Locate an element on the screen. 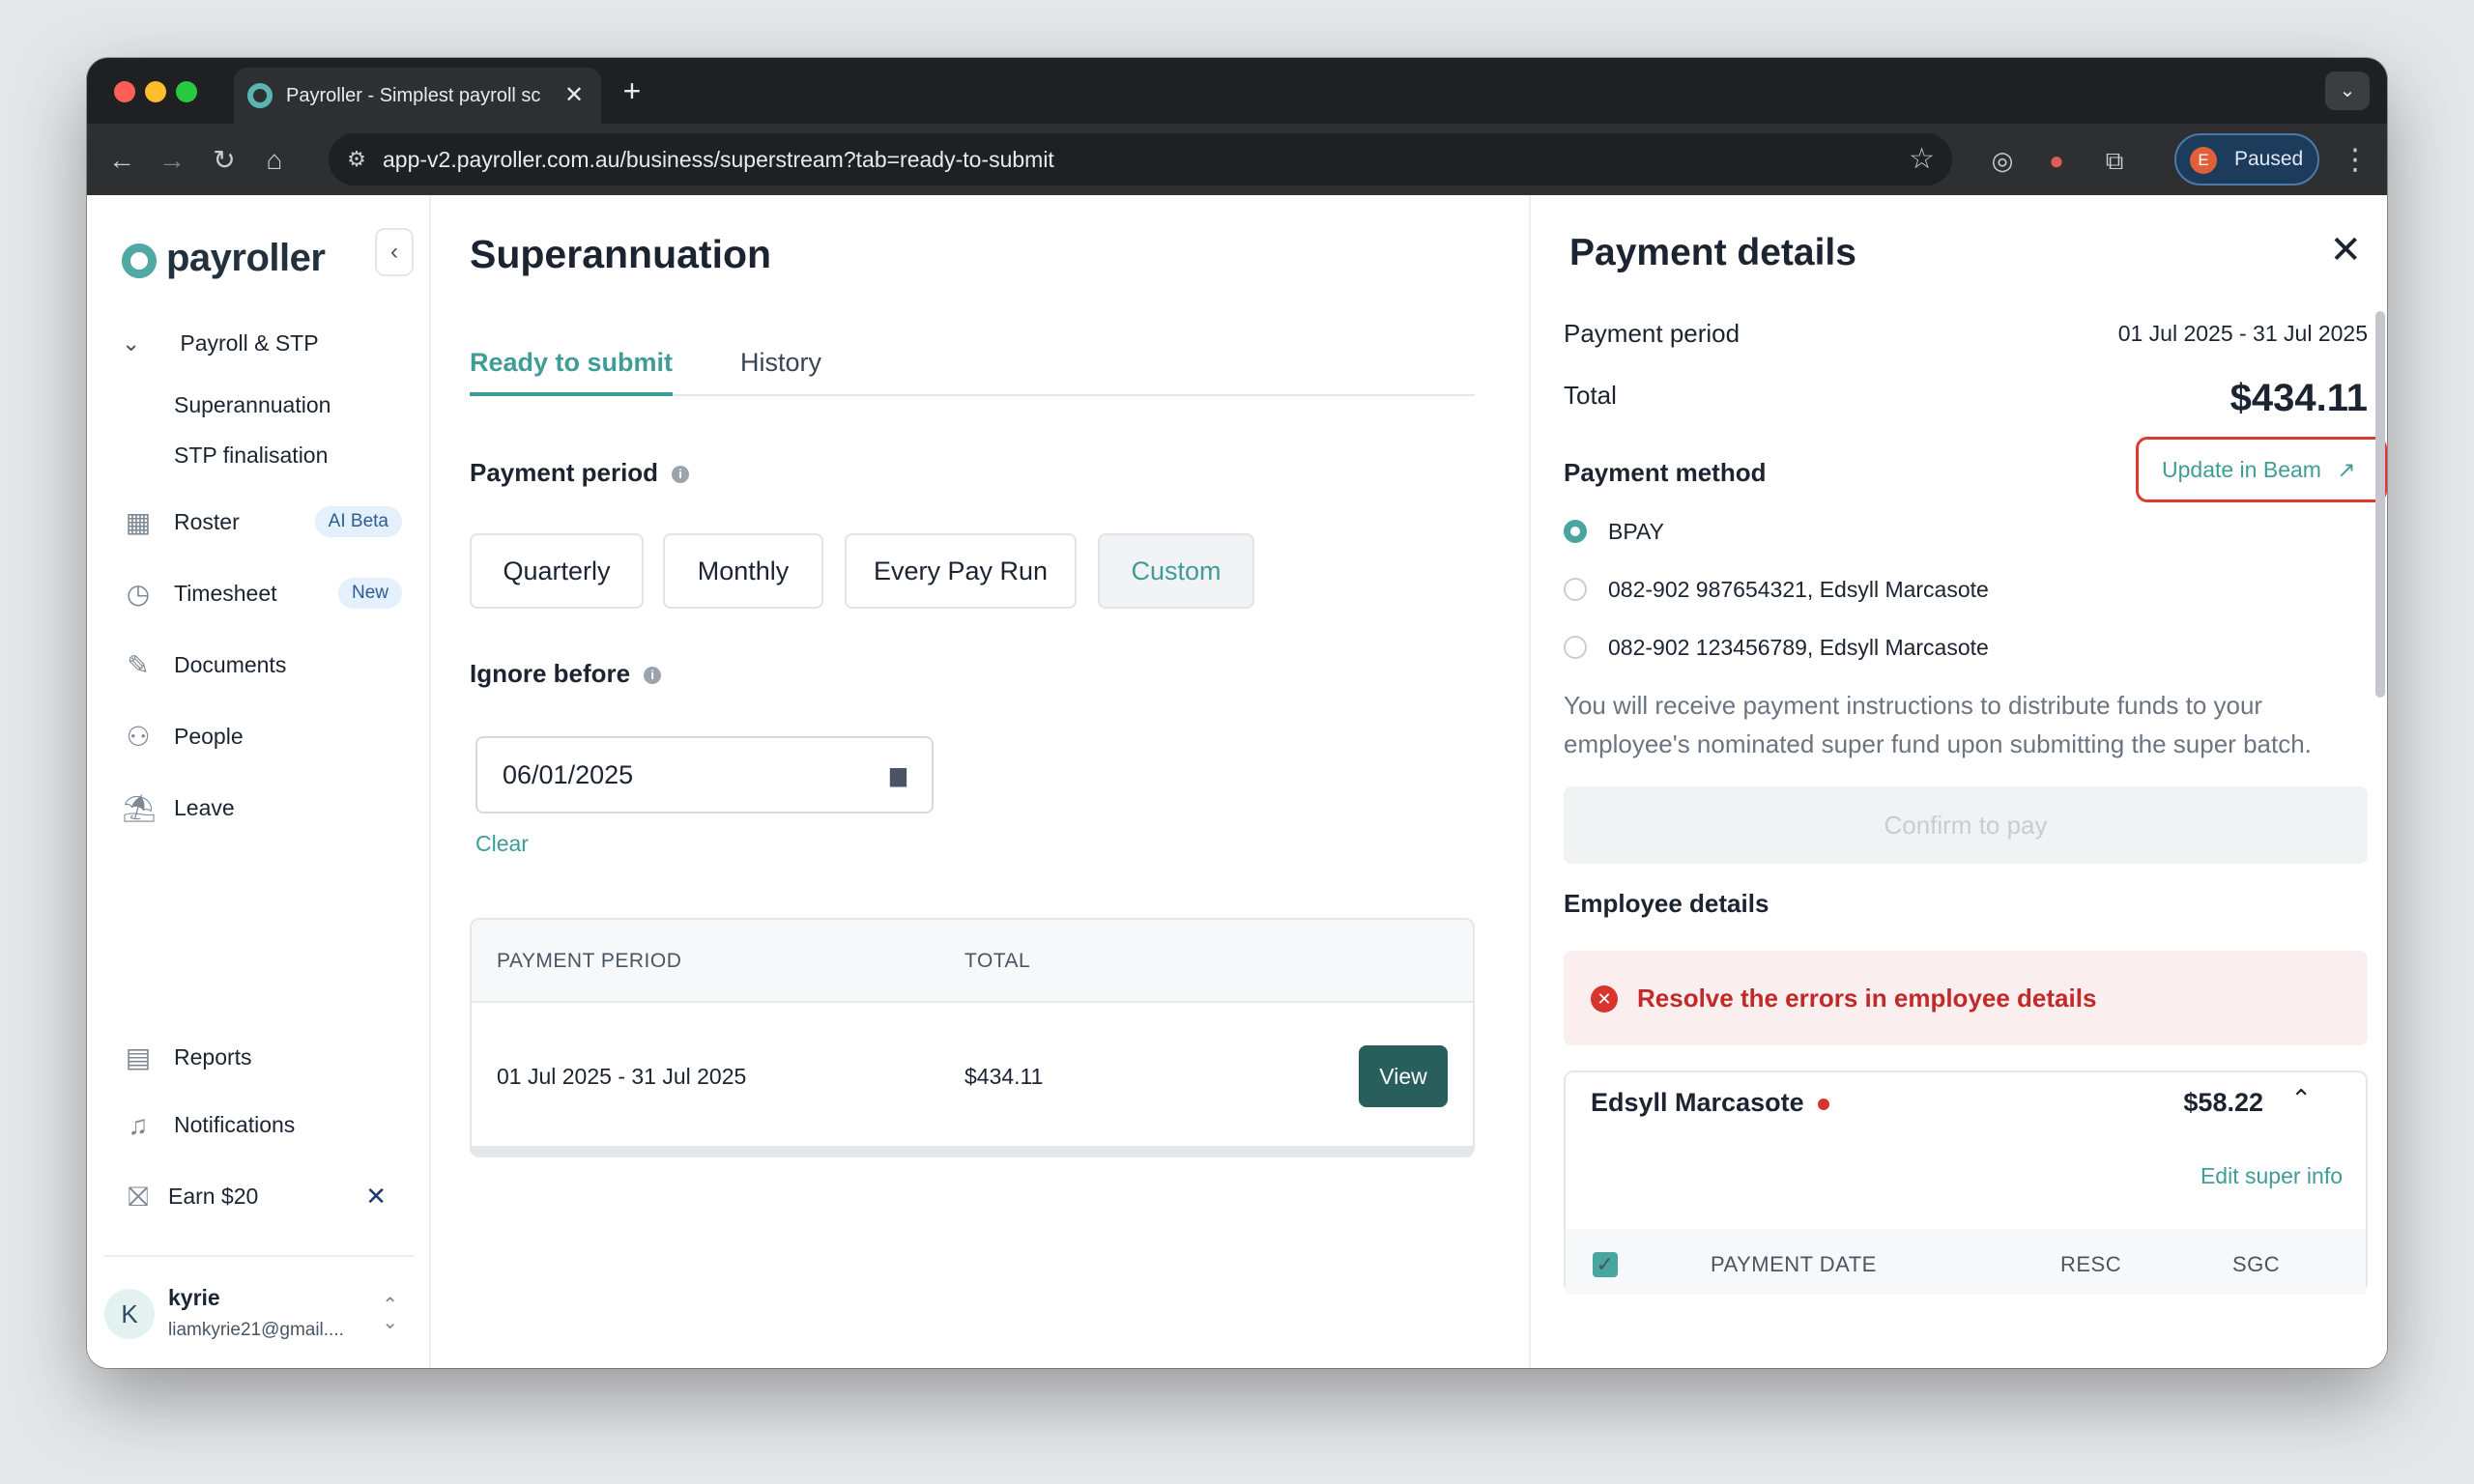  sidebar-item-roster: ▦ Roster AI Beta is located at coordinates (267, 521).